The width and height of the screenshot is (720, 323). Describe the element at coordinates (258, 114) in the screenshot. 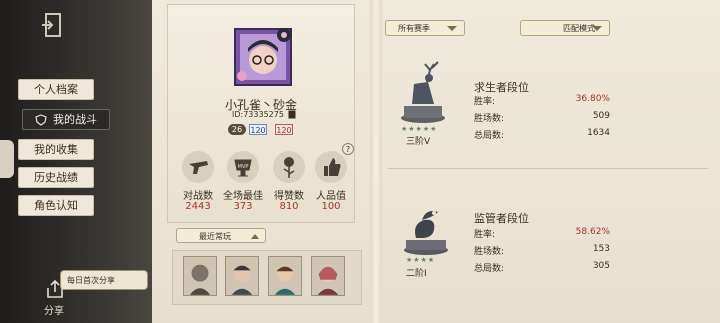

I see `player-id: ID:73335275` at that location.